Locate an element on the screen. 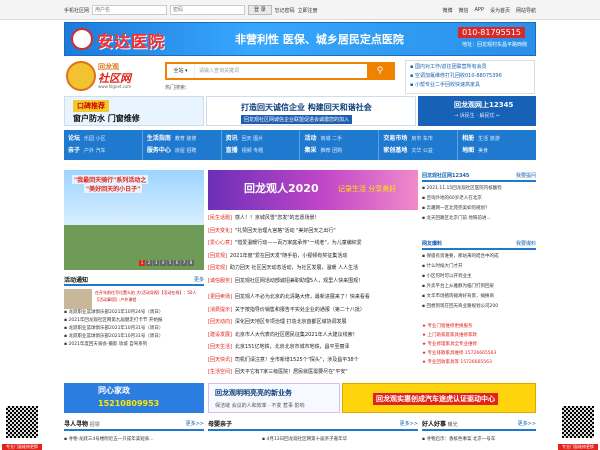 The image size is (600, 450). auto-service-ad: 回龙观实惠创成汽车途虎认证驱动中心 is located at coordinates (439, 398).